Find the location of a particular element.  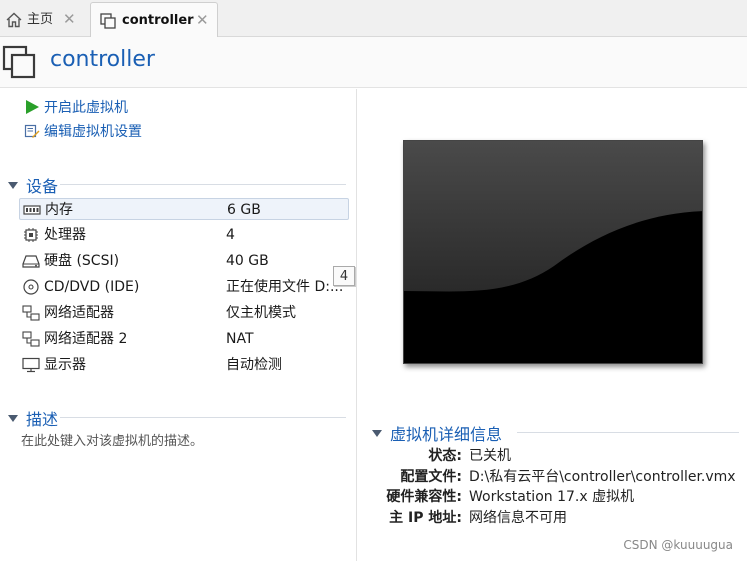

device-value: 40 GB is located at coordinates (247, 261).